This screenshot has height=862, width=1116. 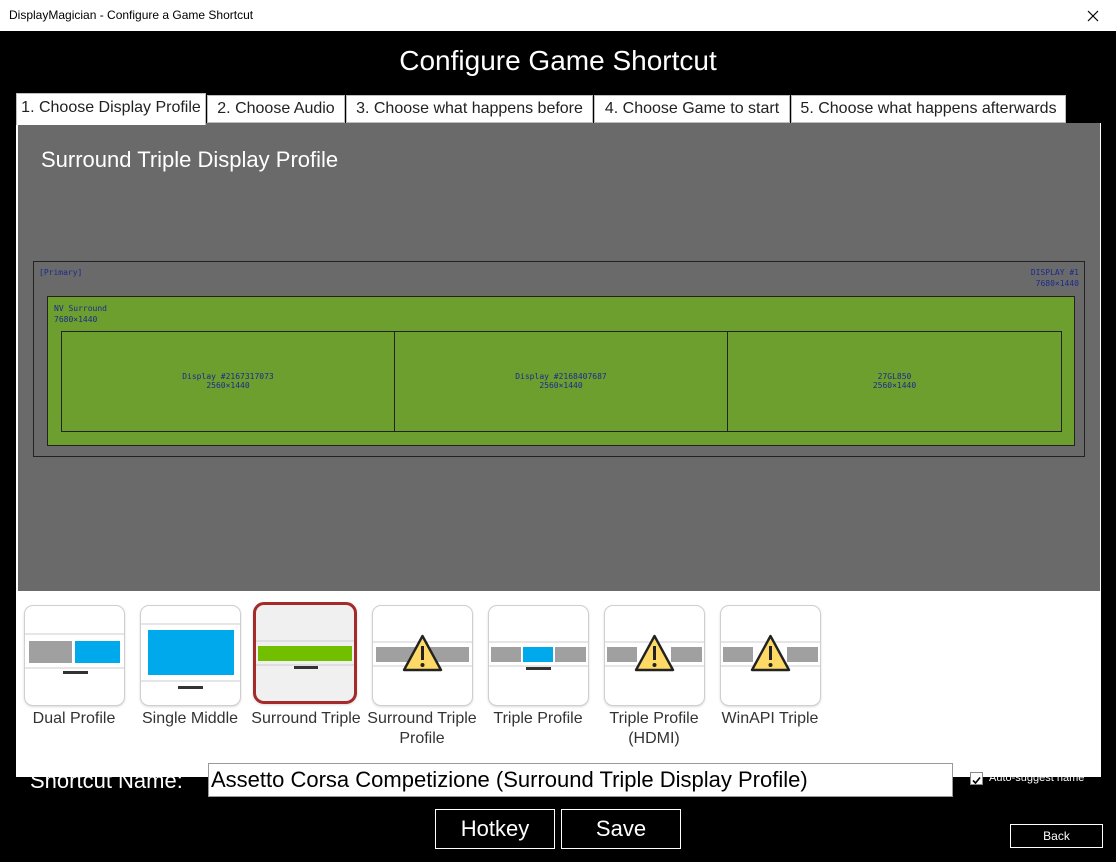 I want to click on profile-label: Triple Profile, so click(x=538, y=718).